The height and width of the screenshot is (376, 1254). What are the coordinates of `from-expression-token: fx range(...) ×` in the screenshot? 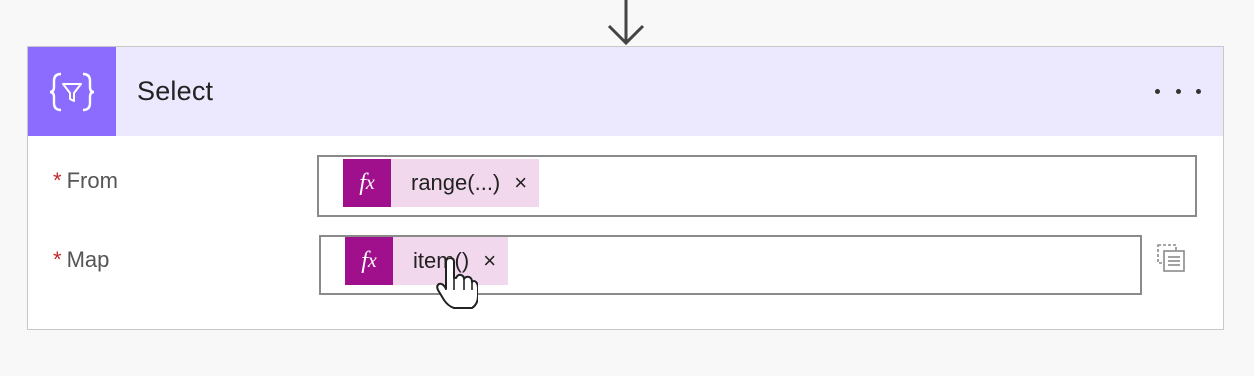 It's located at (441, 183).